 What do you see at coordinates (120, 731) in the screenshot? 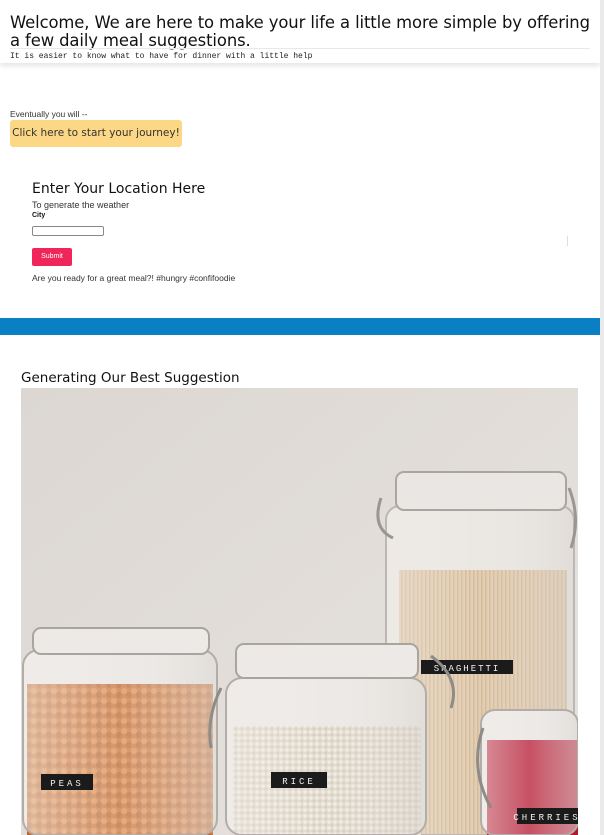
I see `peas-jar-icon: PEAS` at bounding box center [120, 731].